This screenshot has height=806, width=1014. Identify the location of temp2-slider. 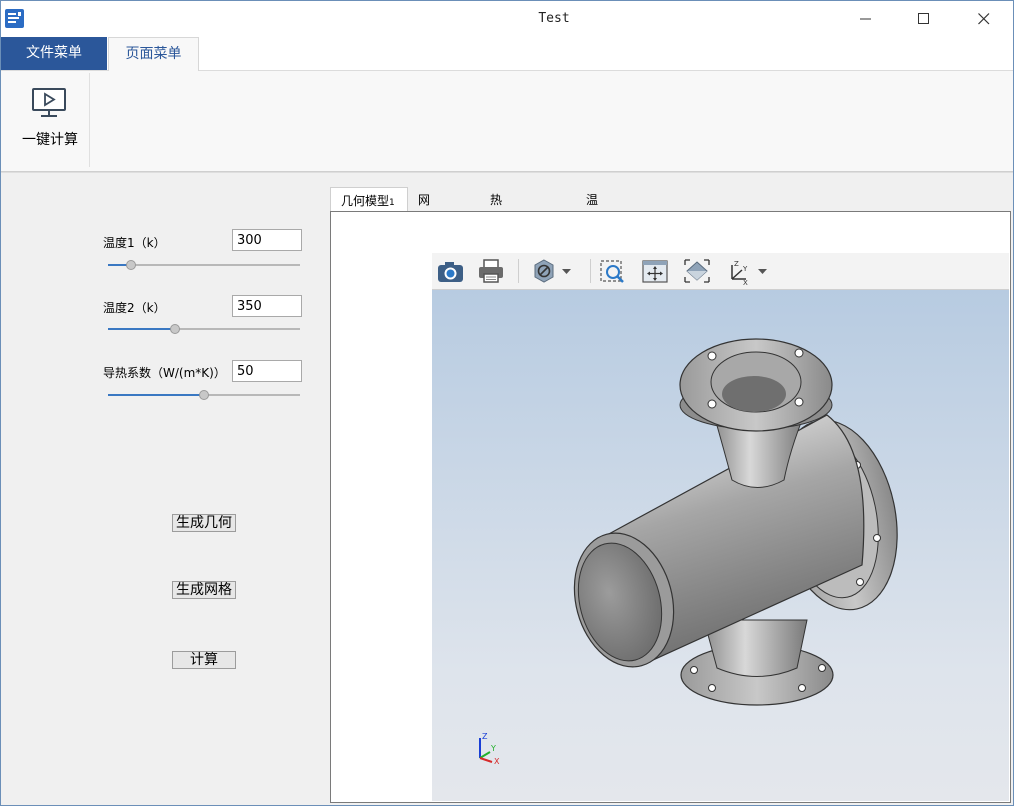
(204, 329).